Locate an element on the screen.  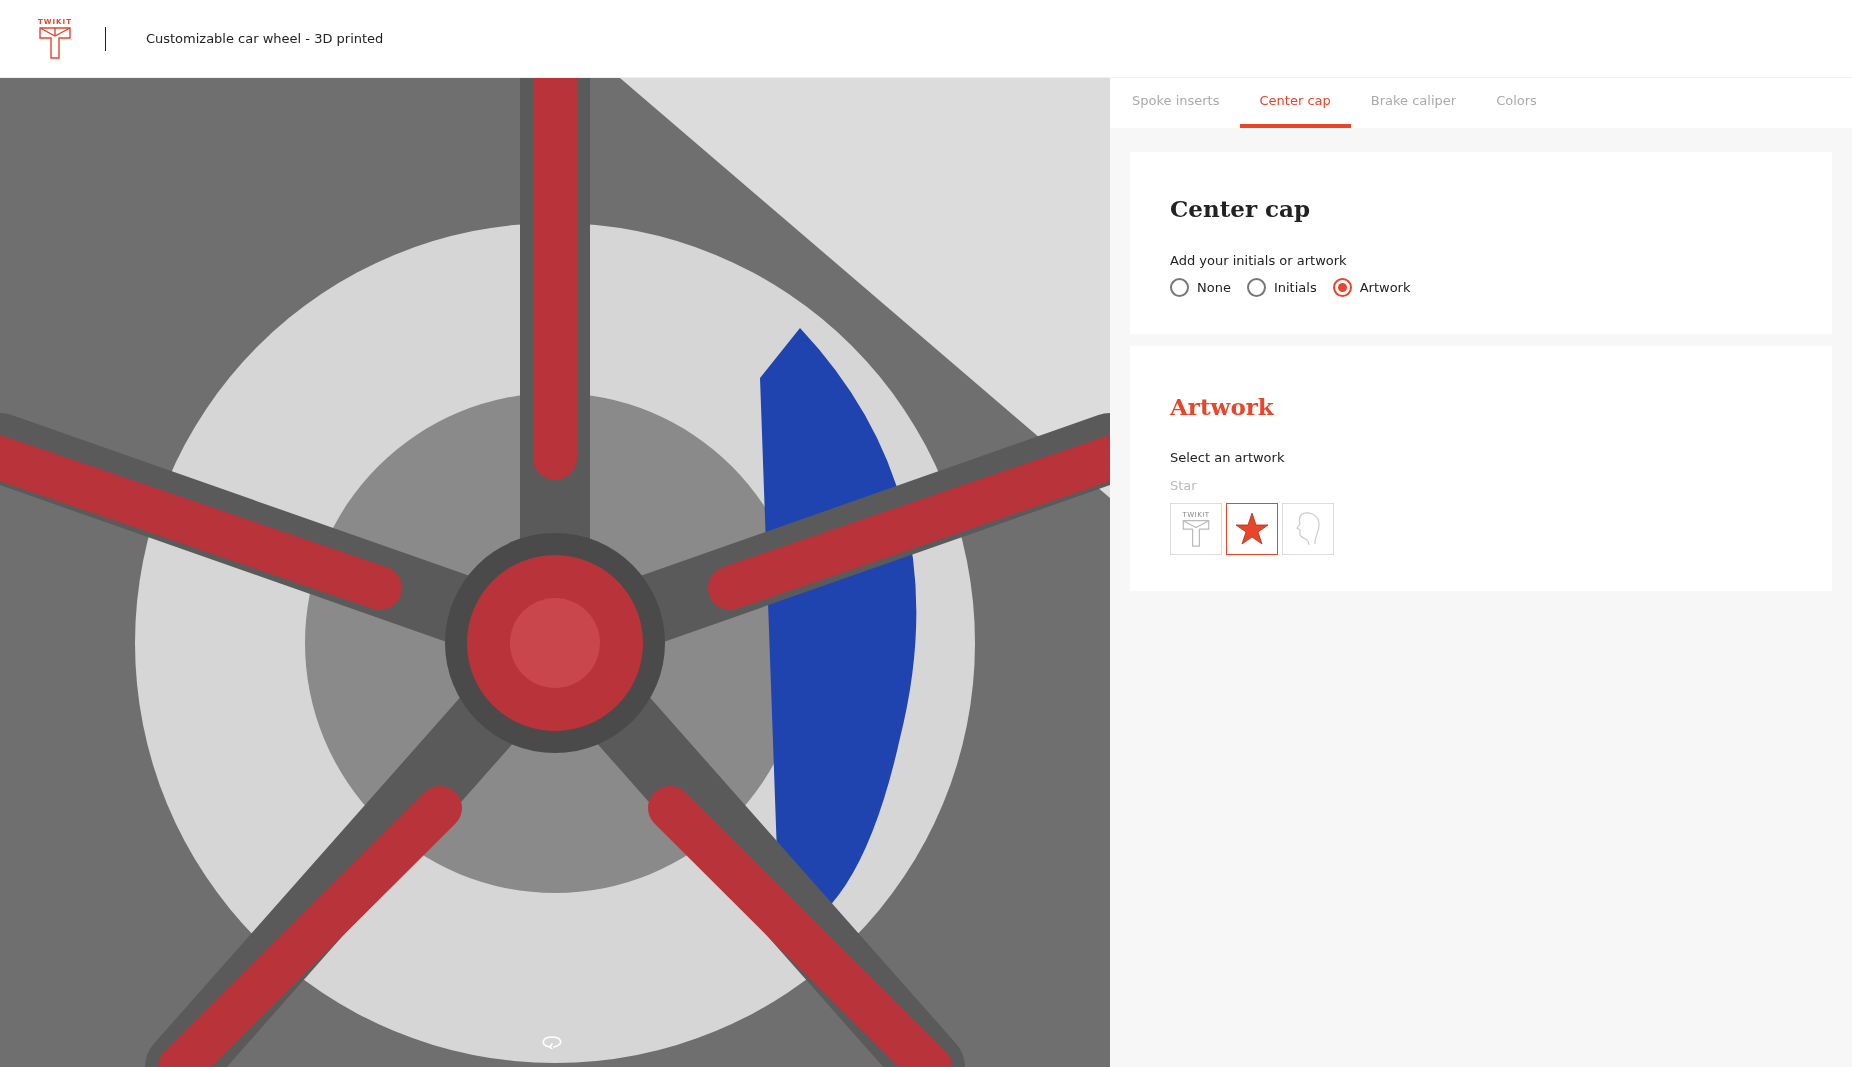
option-label: None is located at coordinates (1214, 288).